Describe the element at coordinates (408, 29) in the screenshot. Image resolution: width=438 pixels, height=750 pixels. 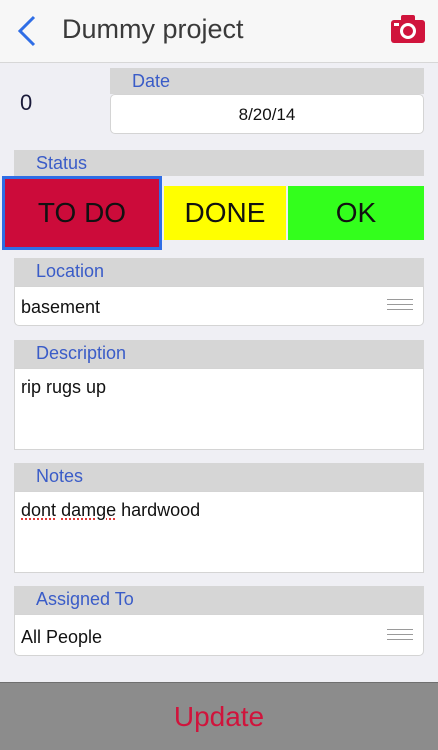
I see `camera-icon` at that location.